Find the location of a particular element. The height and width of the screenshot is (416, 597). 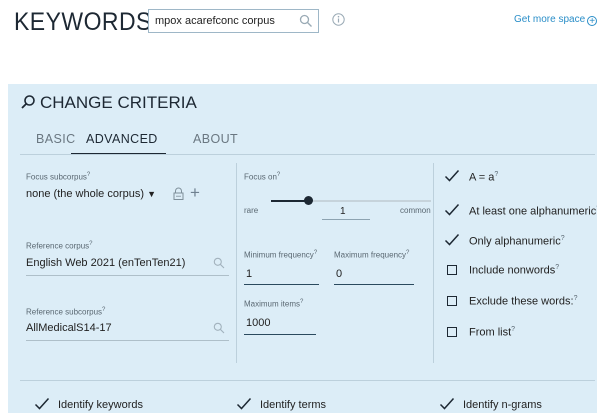

from-list-checkbox is located at coordinates (452, 332).